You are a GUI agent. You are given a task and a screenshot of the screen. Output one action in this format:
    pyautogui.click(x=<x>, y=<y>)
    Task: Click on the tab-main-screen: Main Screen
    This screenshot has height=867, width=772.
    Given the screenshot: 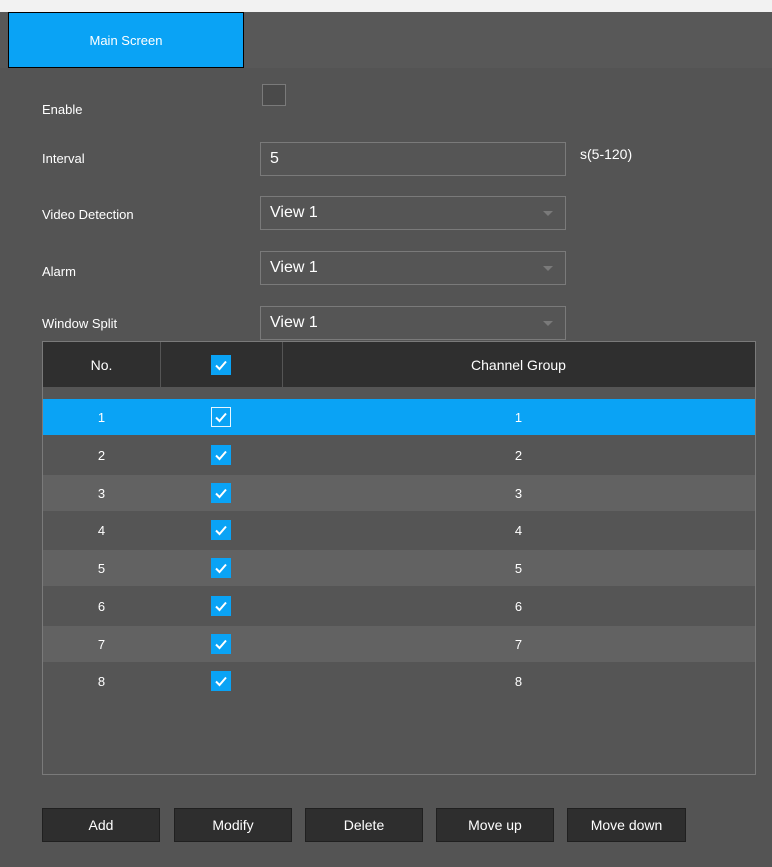 What is the action you would take?
    pyautogui.click(x=126, y=40)
    